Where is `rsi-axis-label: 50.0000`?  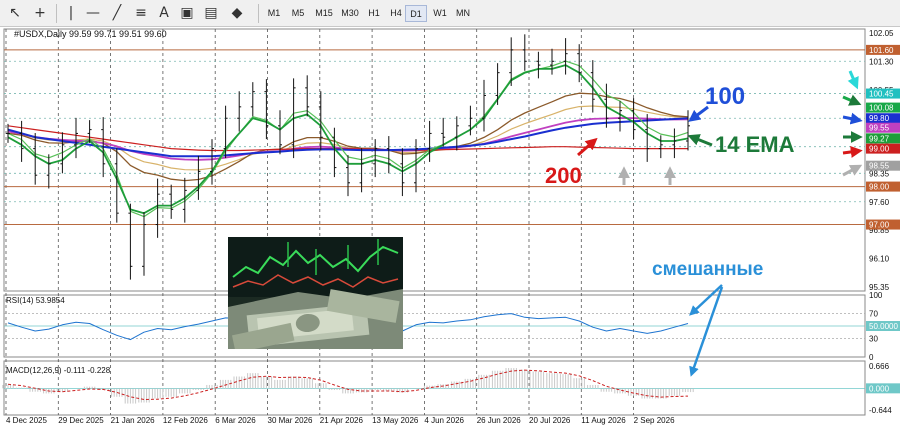 rsi-axis-label: 50.0000 is located at coordinates (883, 326).